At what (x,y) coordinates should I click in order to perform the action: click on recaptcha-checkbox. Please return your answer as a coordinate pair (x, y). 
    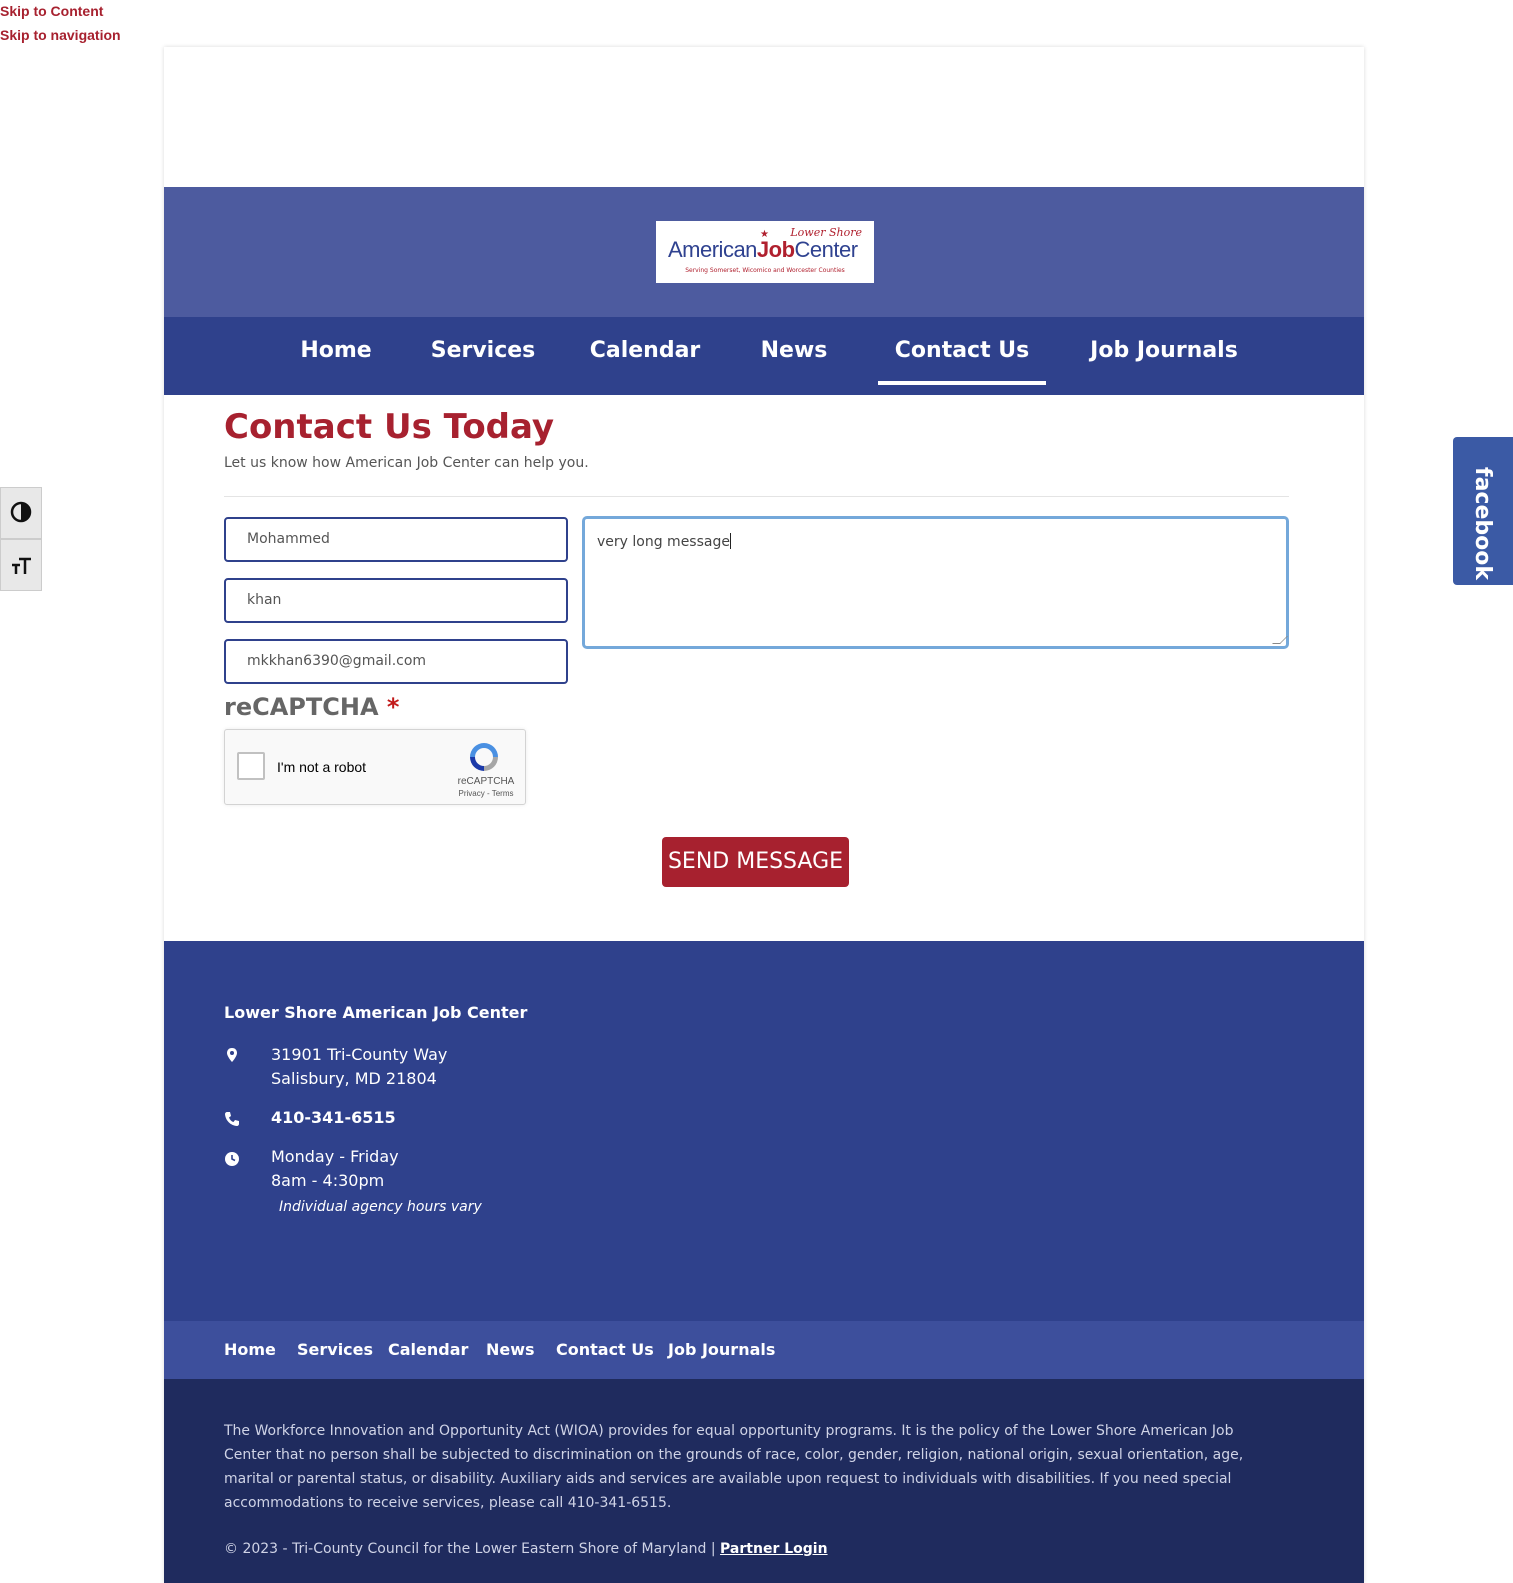
    Looking at the image, I should click on (251, 766).